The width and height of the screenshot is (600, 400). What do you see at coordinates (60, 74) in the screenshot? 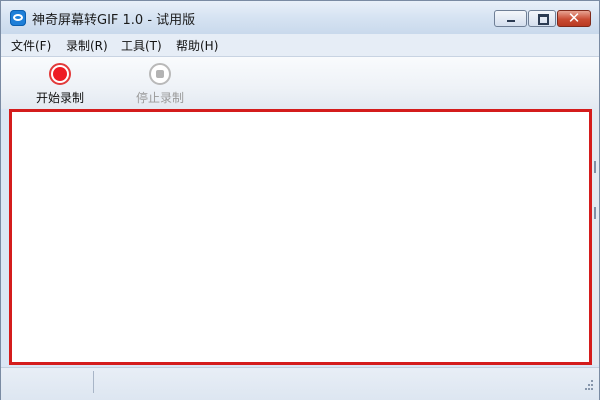
I see `record-icon` at bounding box center [60, 74].